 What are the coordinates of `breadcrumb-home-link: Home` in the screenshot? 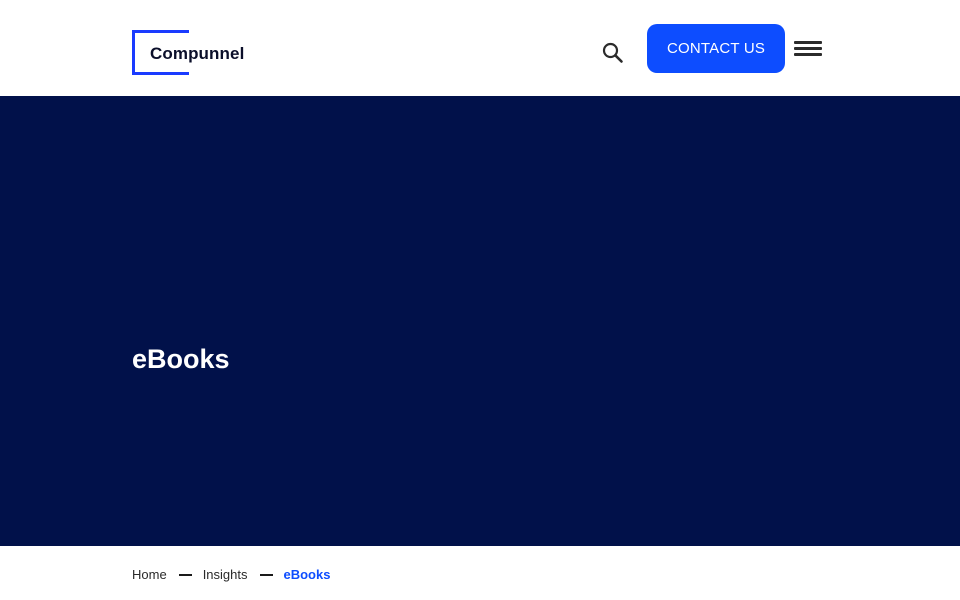 It's located at (149, 574).